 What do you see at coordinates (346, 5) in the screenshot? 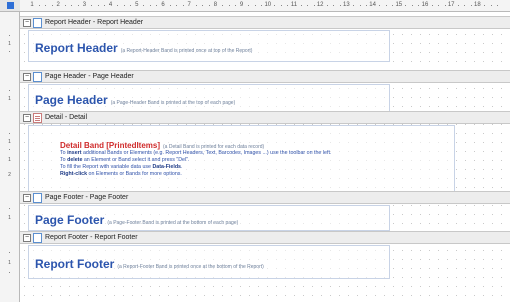
I see `ruler-number: 13` at bounding box center [346, 5].